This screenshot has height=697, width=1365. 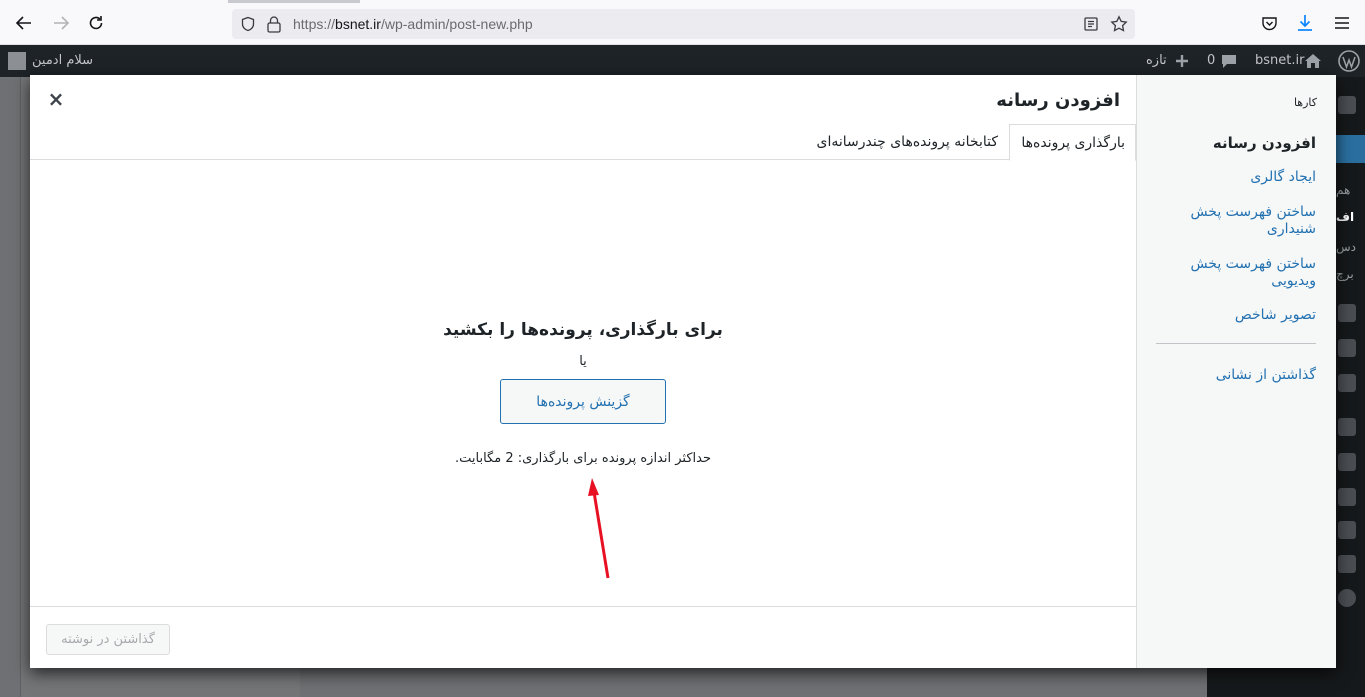 I want to click on lock-icon, so click(x=274, y=24).